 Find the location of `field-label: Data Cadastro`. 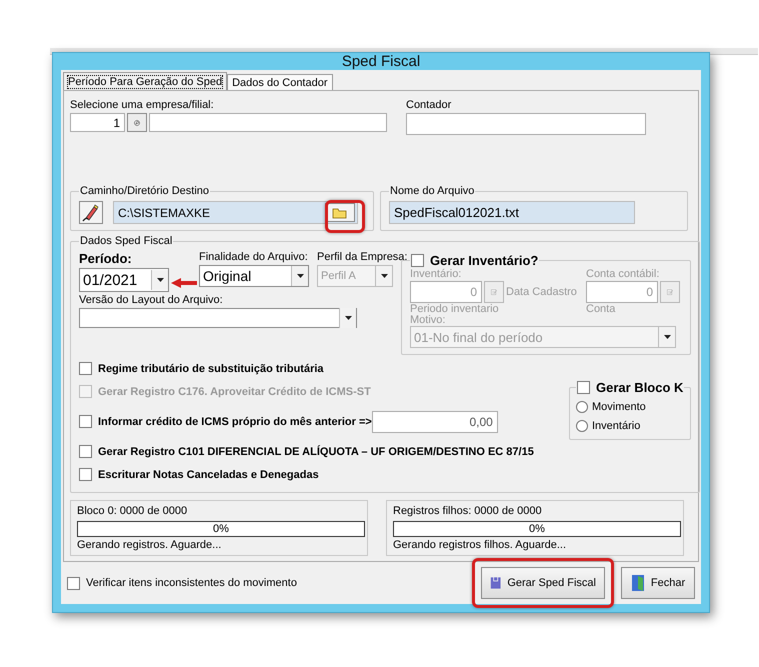

field-label: Data Cadastro is located at coordinates (541, 292).